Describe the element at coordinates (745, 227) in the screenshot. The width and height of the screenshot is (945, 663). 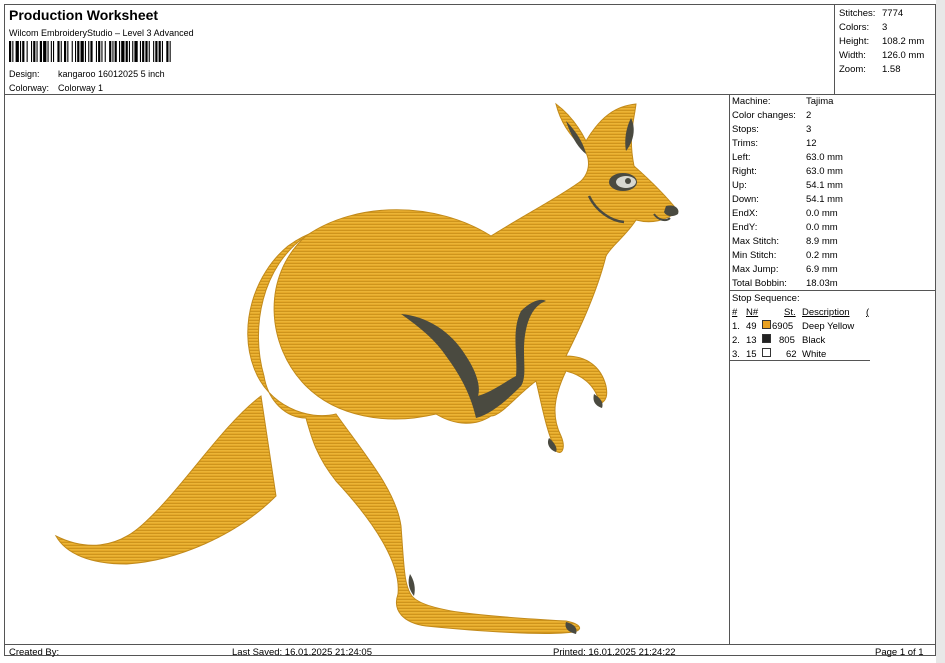
I see `info-label: EndY:` at that location.